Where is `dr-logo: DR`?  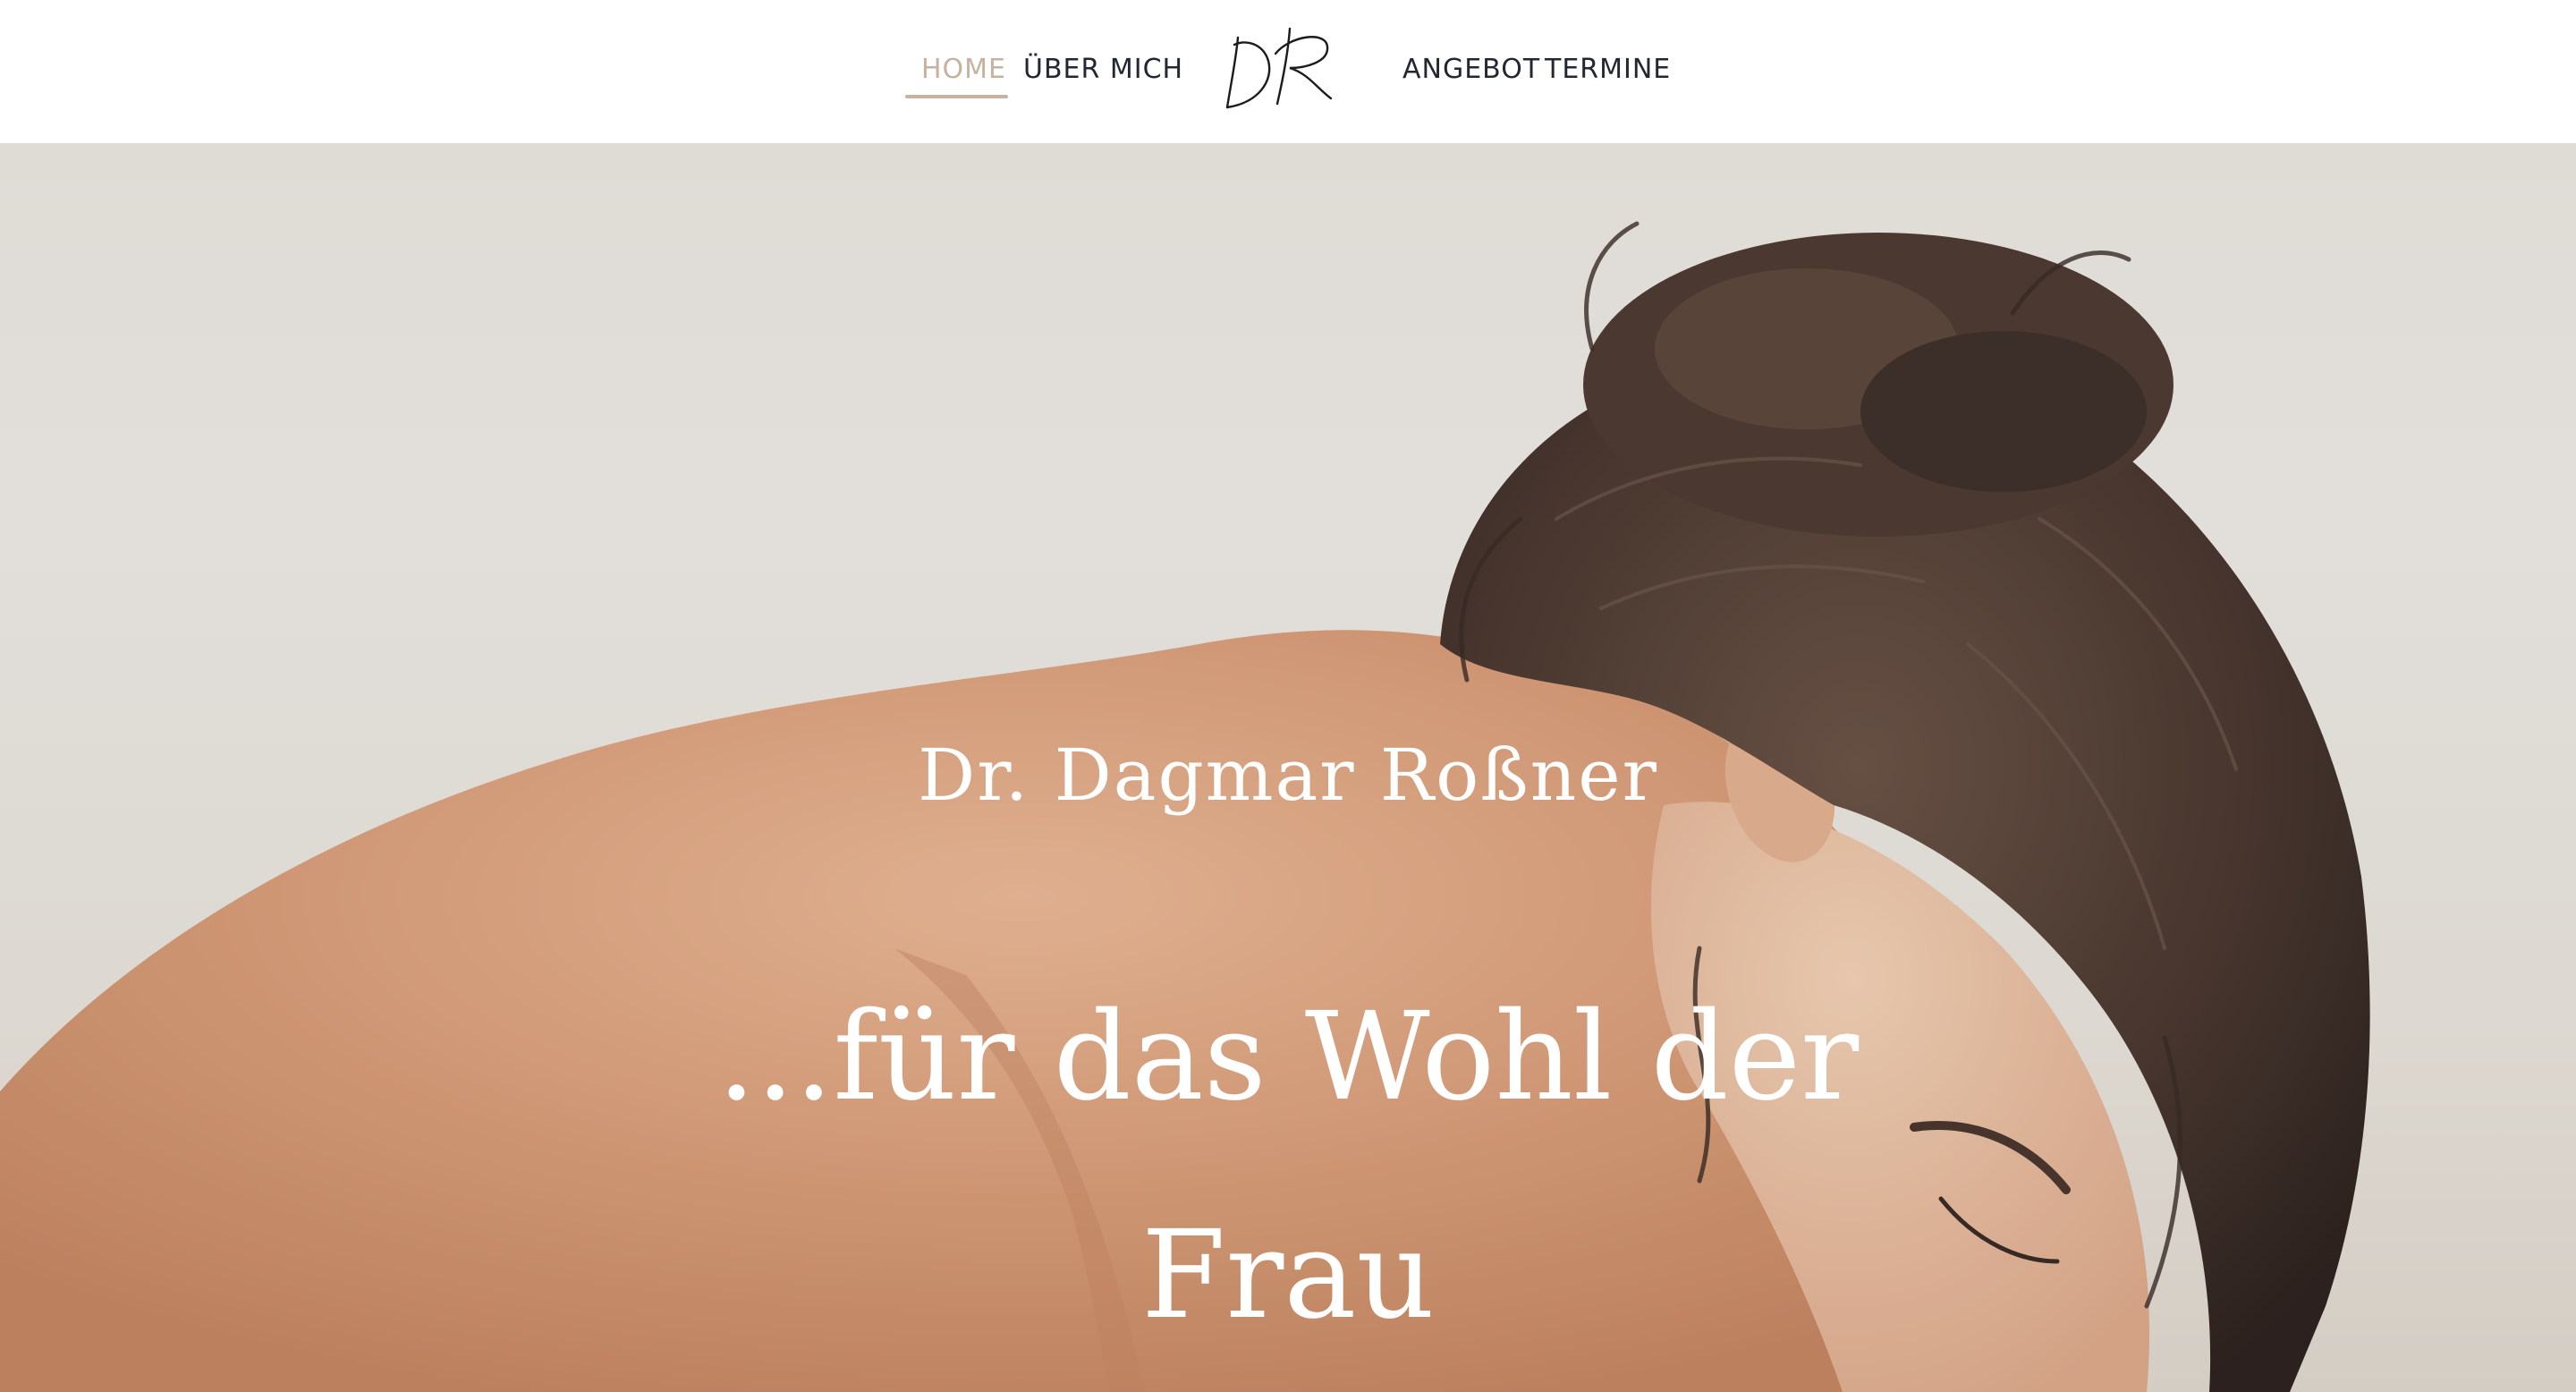
dr-logo: DR is located at coordinates (1280, 68).